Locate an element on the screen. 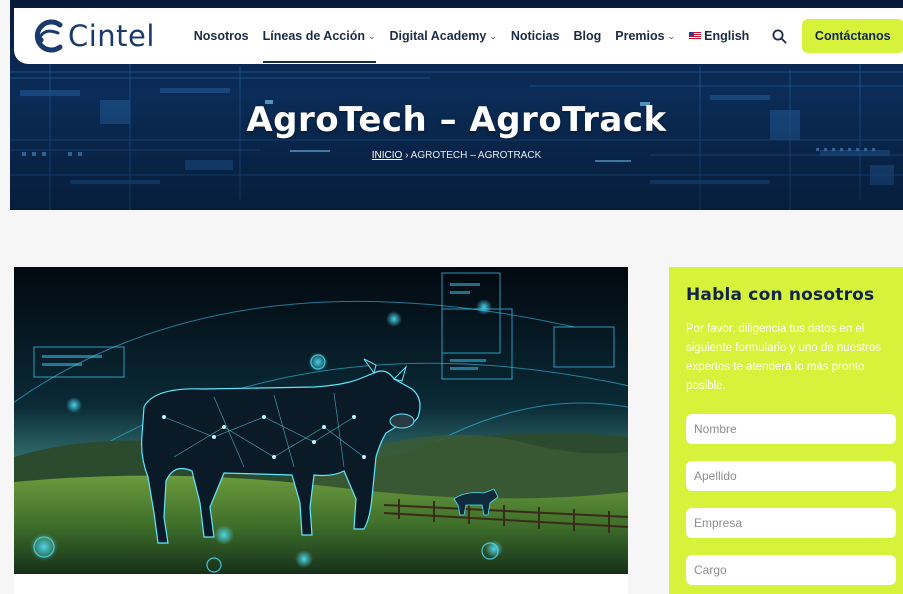 The image size is (903, 594). nav-item-noticias: Noticias is located at coordinates (535, 36).